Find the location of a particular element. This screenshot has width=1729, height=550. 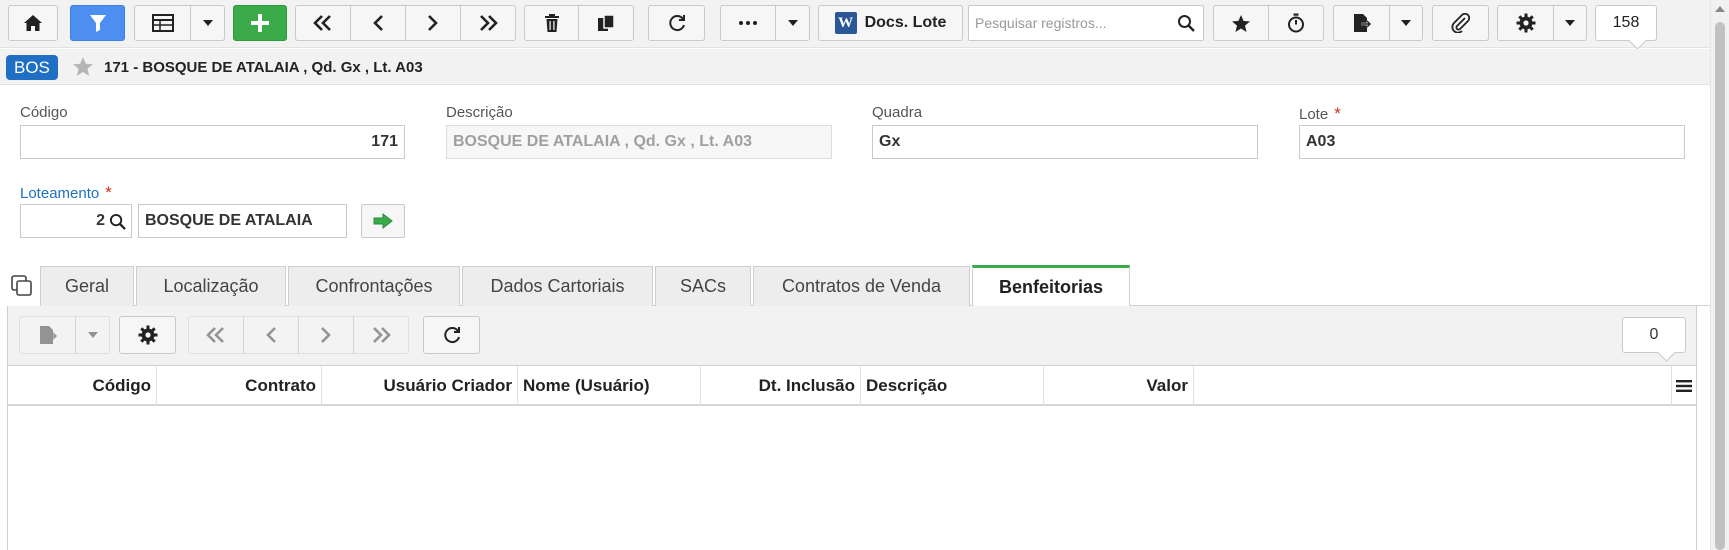

quadra-field: Gx is located at coordinates (1065, 142).